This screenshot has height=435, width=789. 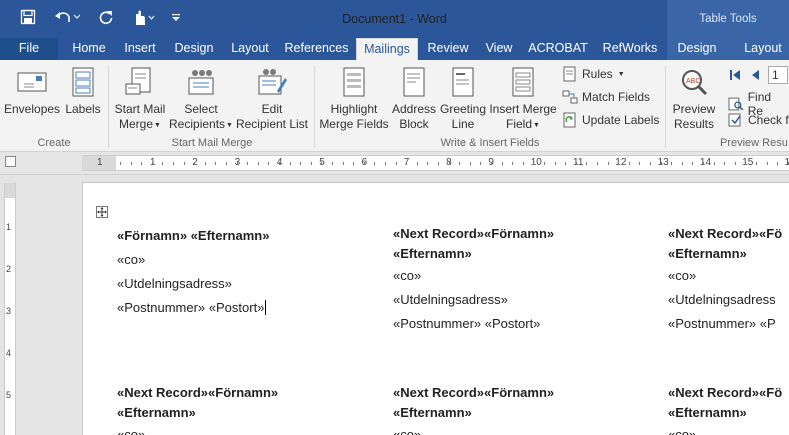 What do you see at coordinates (758, 120) in the screenshot?
I see `check-errors-button: Check f` at bounding box center [758, 120].